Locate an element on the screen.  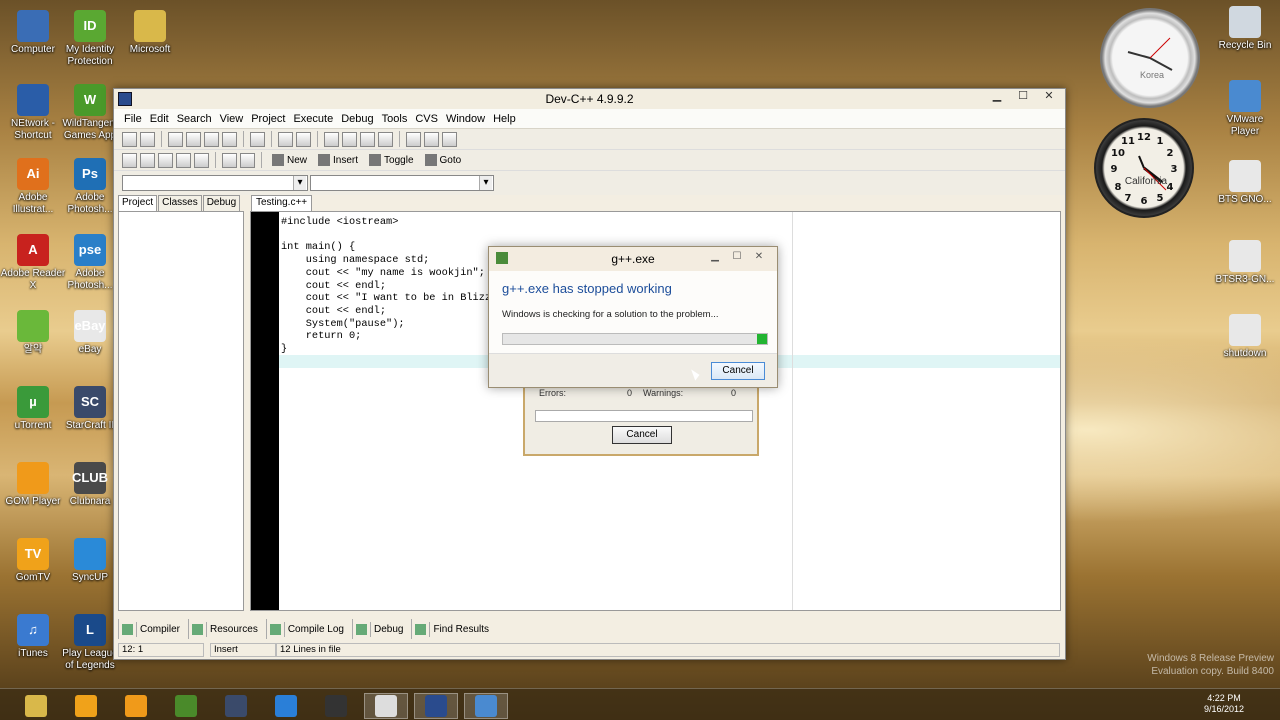
toggle-button: Toggle is located at coordinates (391, 160).